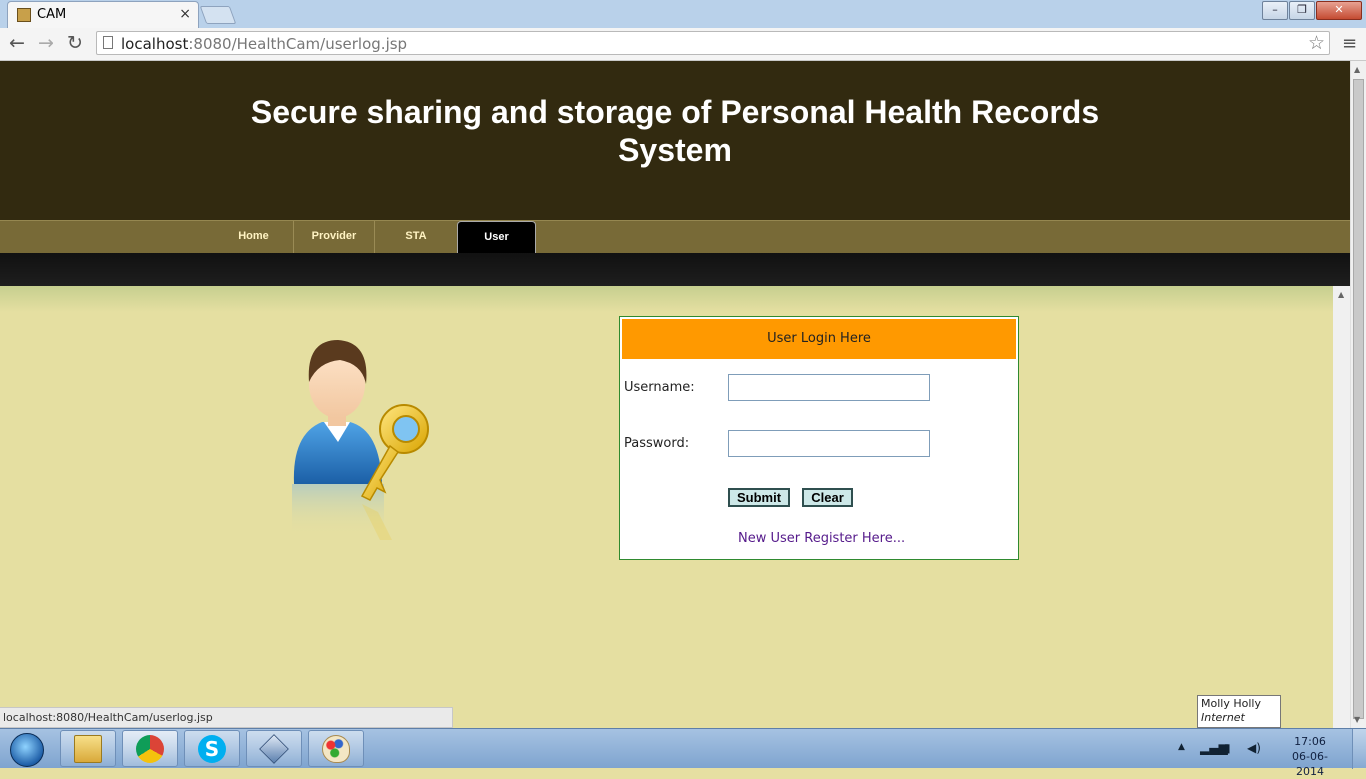  What do you see at coordinates (185, 14) in the screenshot?
I see `tab-close-icon: ×` at bounding box center [185, 14].